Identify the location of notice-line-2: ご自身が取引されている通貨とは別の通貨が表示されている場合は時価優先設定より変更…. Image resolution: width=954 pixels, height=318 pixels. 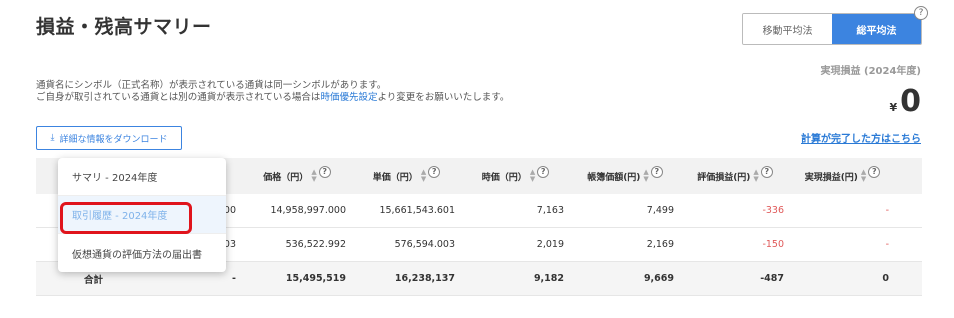
(272, 98).